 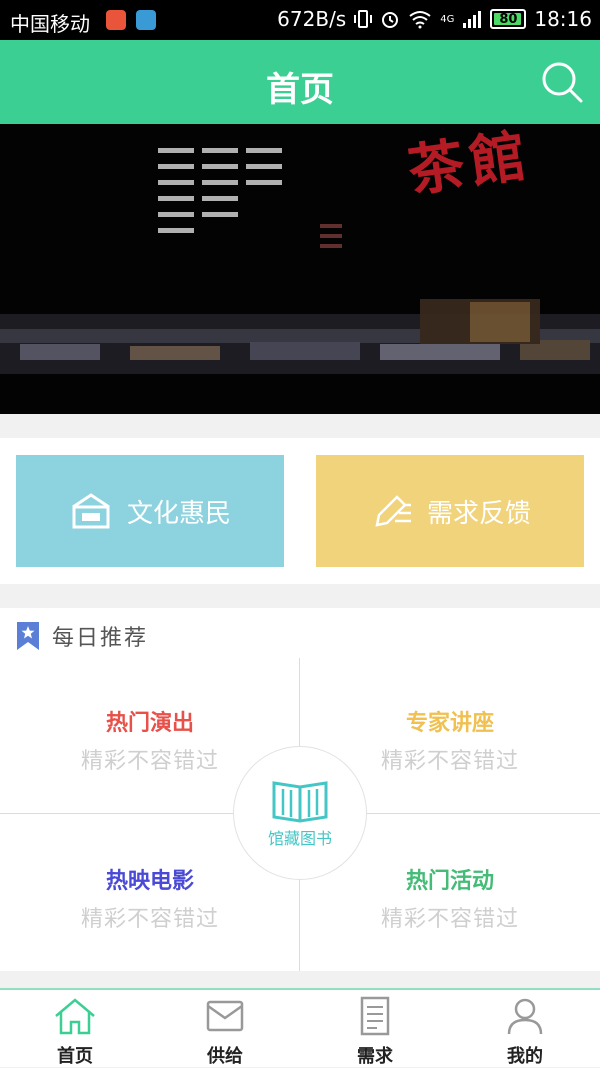 I want to click on item-title: 专家讲座, so click(x=449, y=723).